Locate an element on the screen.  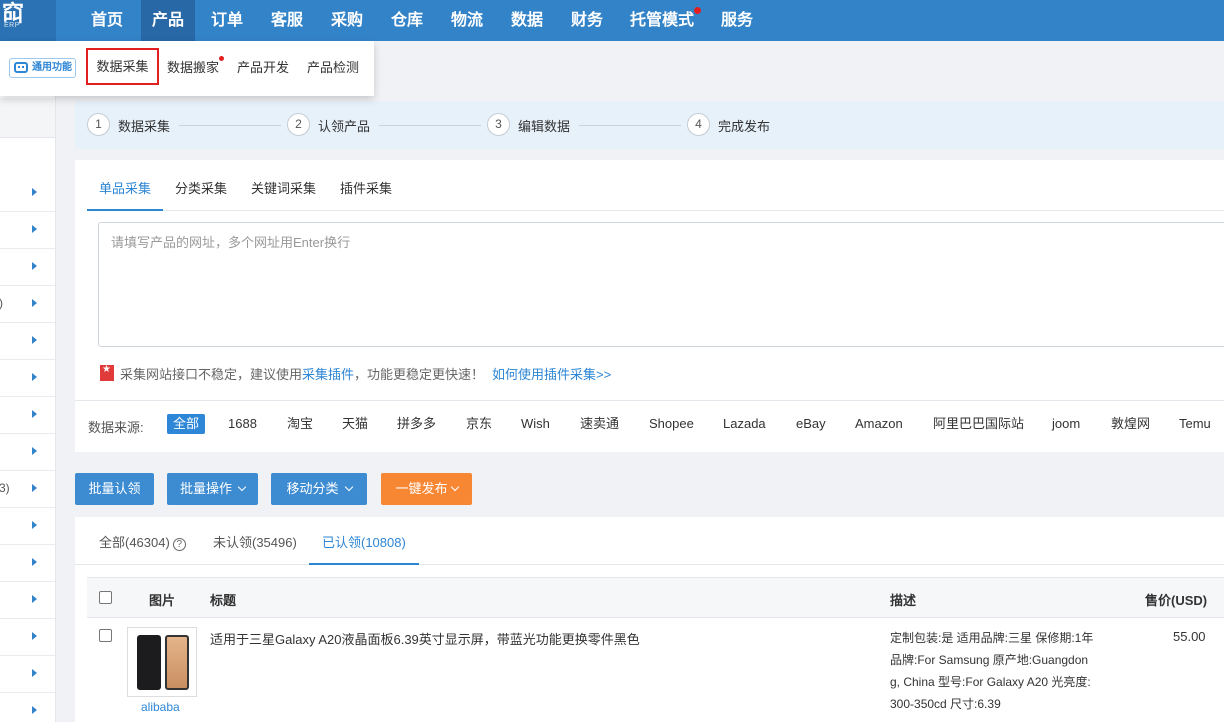
select-all-checkbox is located at coordinates (105, 597).